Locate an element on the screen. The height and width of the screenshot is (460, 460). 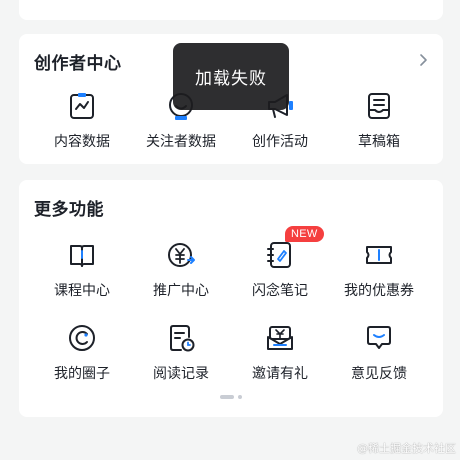
book-icon is located at coordinates (82, 256).